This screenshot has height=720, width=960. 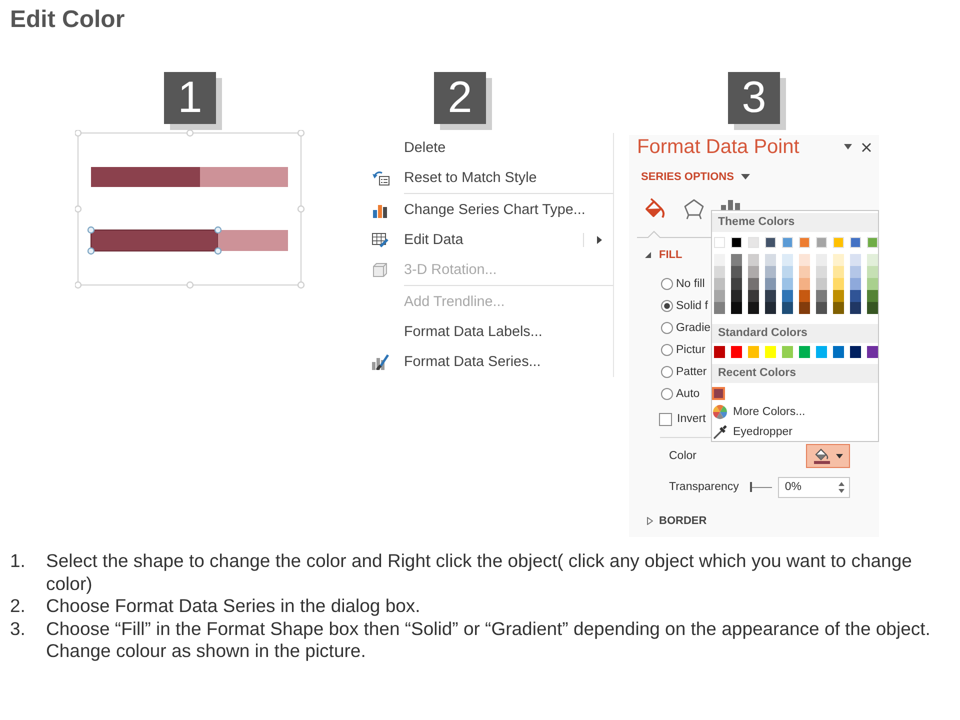 What do you see at coordinates (814, 487) in the screenshot?
I see `transparency-field: 0%` at bounding box center [814, 487].